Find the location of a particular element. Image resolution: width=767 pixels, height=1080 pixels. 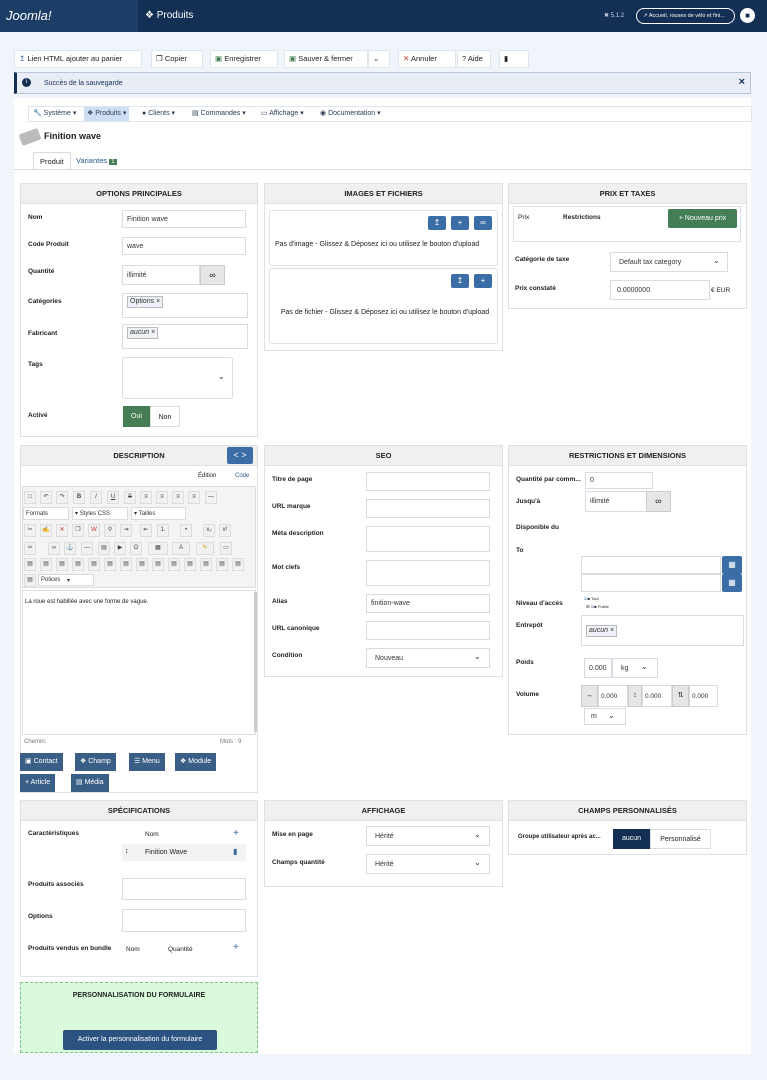

formats-select: Formats is located at coordinates (46, 513).